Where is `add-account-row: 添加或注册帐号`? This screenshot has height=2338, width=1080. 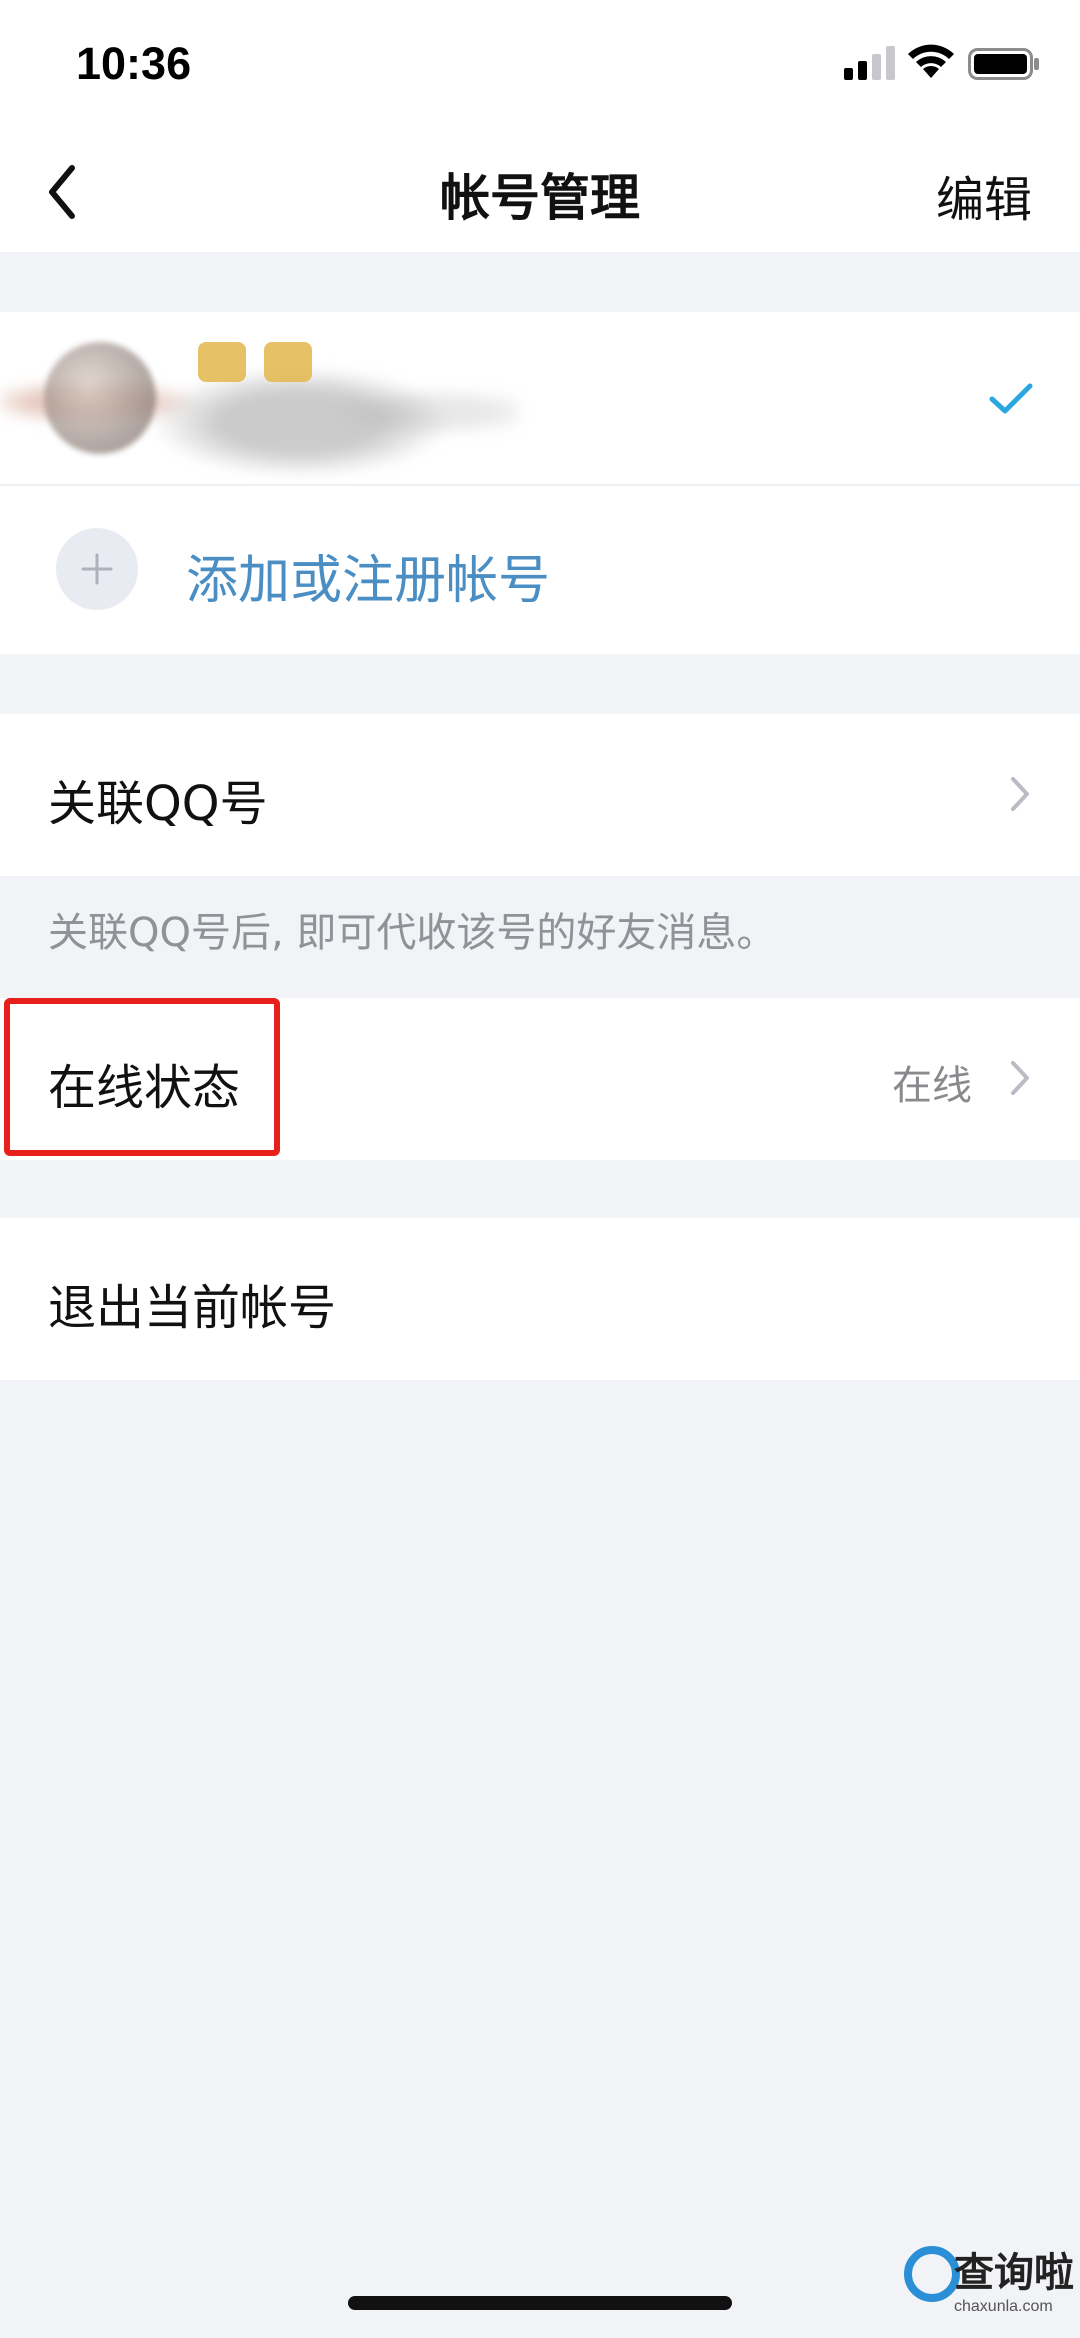
add-account-row: 添加或注册帐号 is located at coordinates (540, 570).